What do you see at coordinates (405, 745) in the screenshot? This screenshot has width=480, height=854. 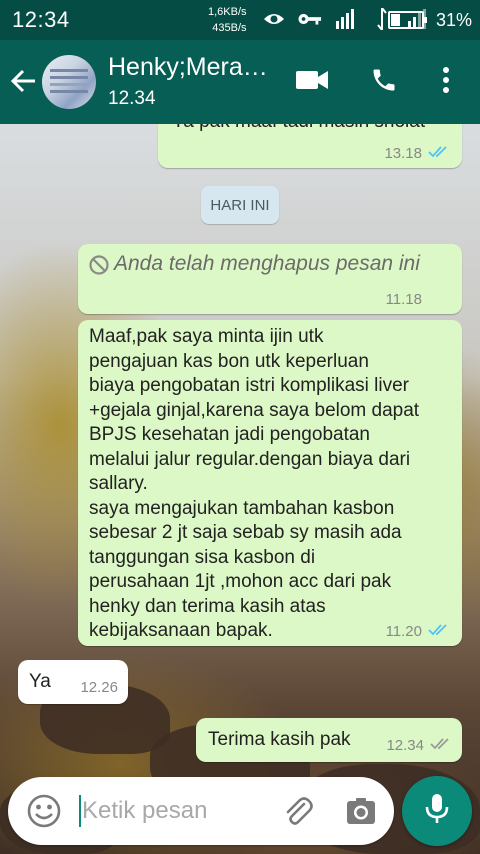 I see `message-time: 12.34` at bounding box center [405, 745].